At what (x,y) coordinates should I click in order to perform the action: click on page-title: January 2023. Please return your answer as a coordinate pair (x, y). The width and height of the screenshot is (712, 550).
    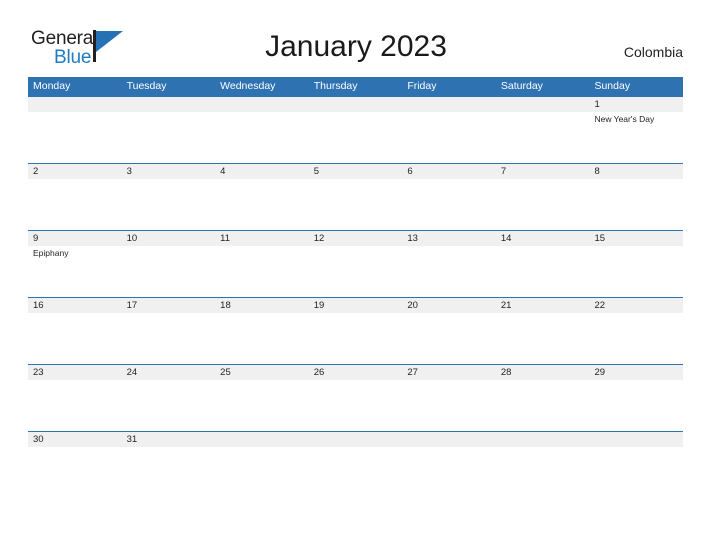
    Looking at the image, I should click on (356, 46).